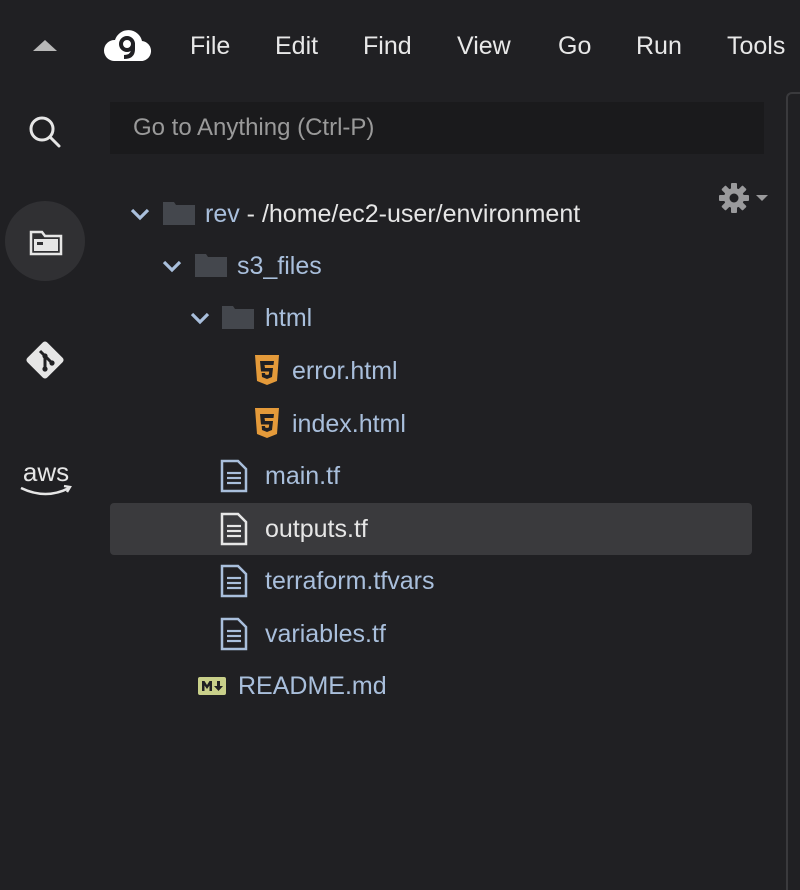 The height and width of the screenshot is (890, 800). I want to click on aws-icon: aws, so click(46, 476).